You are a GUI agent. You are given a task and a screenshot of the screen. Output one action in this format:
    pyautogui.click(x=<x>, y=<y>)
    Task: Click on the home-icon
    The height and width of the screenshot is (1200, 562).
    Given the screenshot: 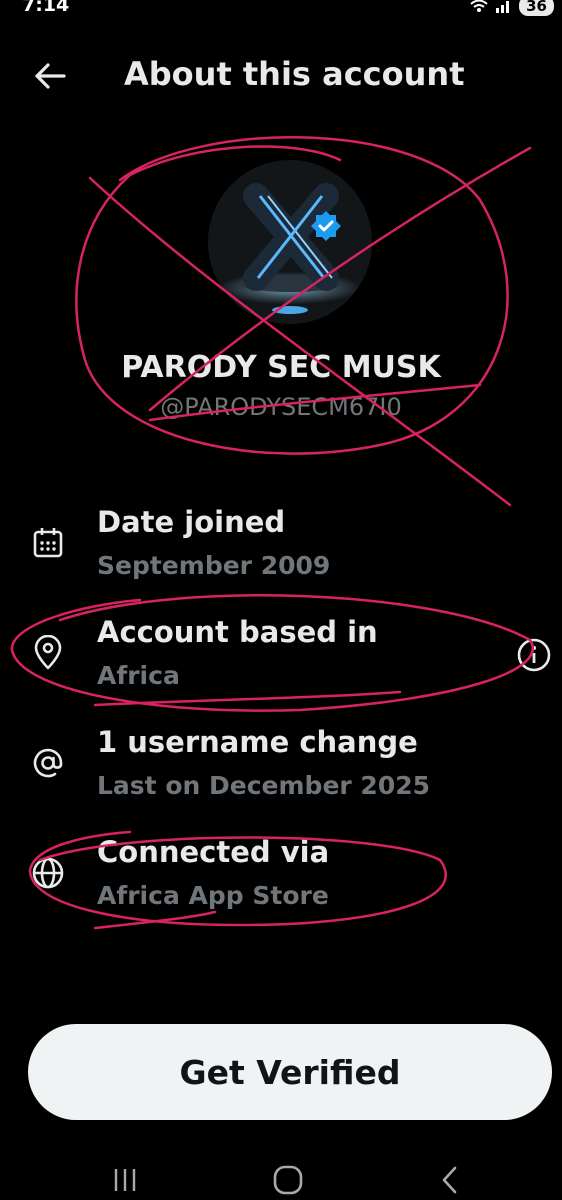 What is the action you would take?
    pyautogui.click(x=288, y=1180)
    